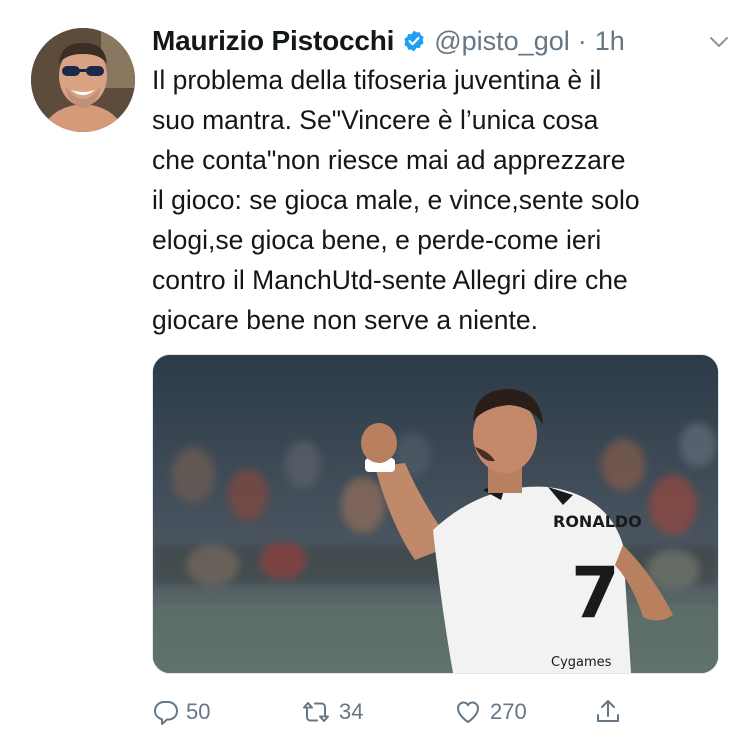 This screenshot has height=747, width=750. Describe the element at coordinates (468, 712) in the screenshot. I see `heart-icon` at that location.